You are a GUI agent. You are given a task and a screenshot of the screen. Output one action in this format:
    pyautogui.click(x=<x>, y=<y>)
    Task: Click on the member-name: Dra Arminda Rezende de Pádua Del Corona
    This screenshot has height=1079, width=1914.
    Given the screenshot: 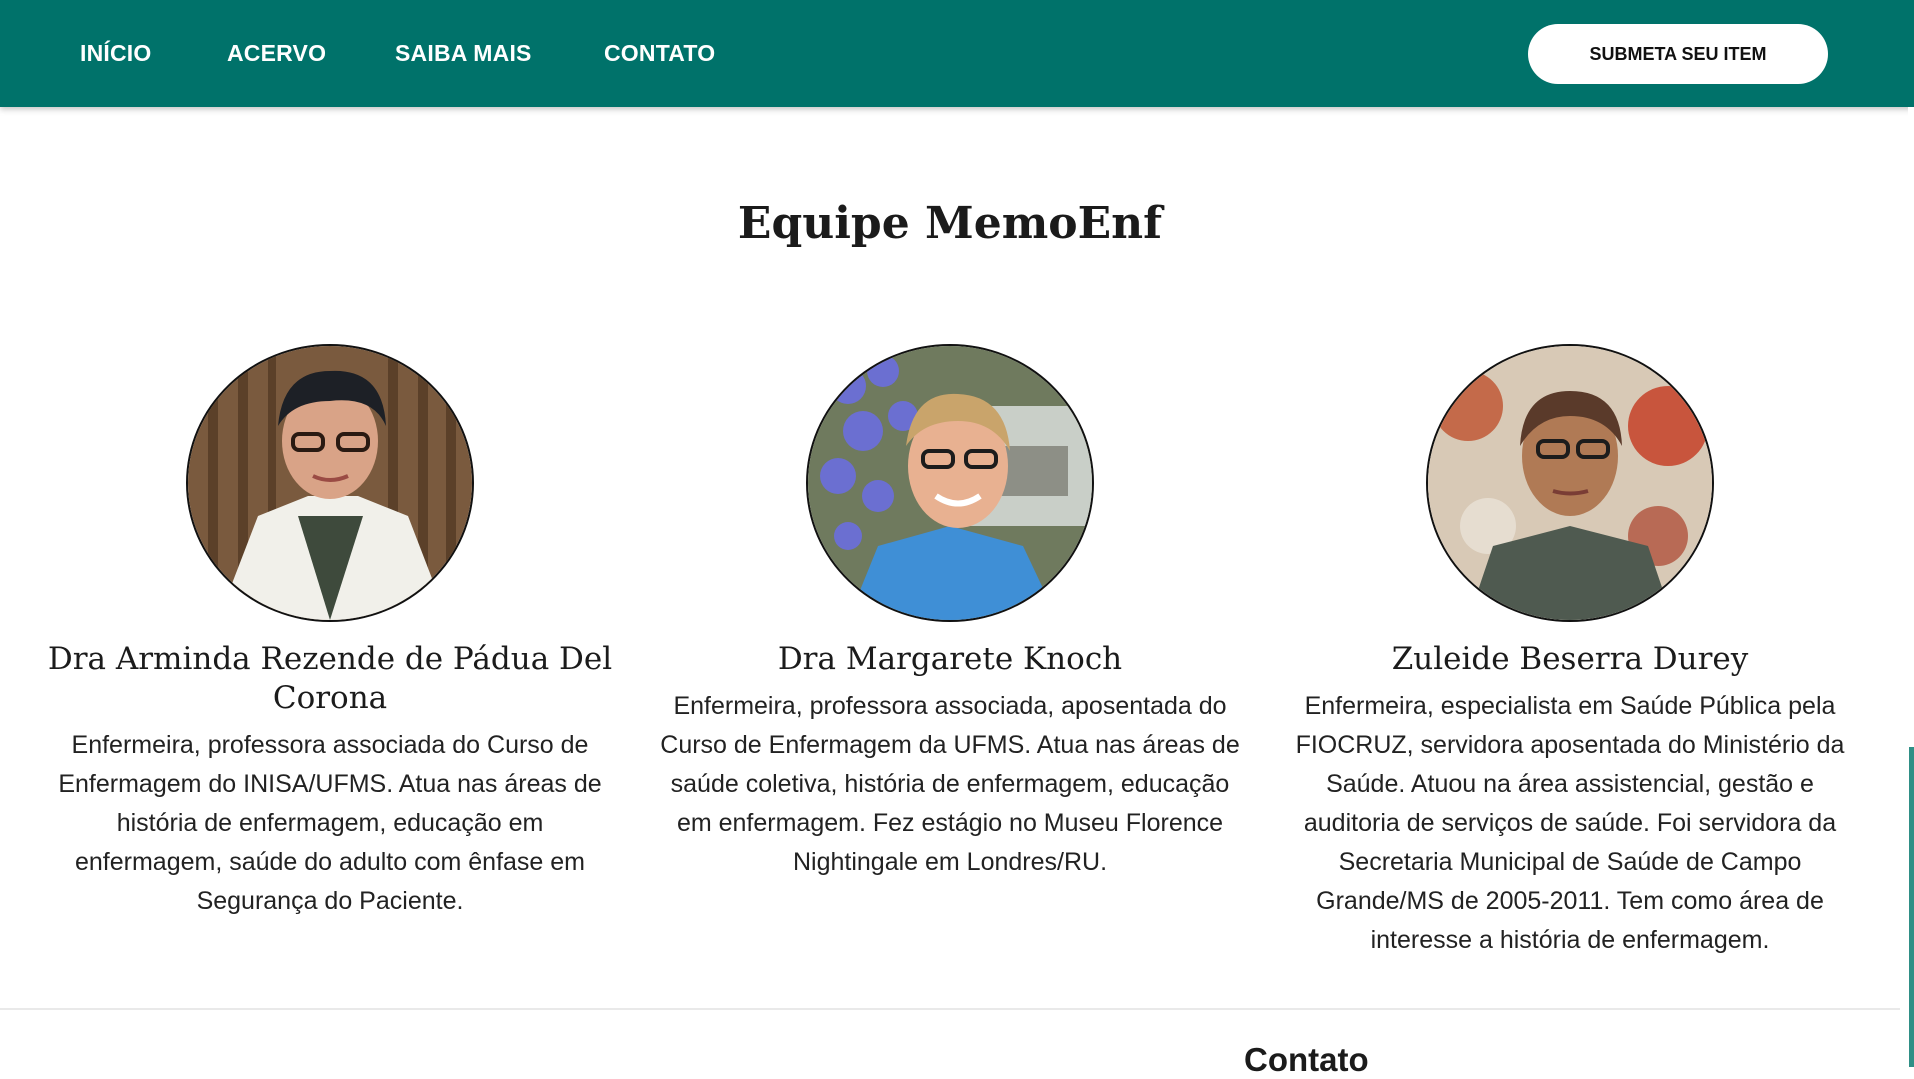 What is the action you would take?
    pyautogui.click(x=330, y=678)
    